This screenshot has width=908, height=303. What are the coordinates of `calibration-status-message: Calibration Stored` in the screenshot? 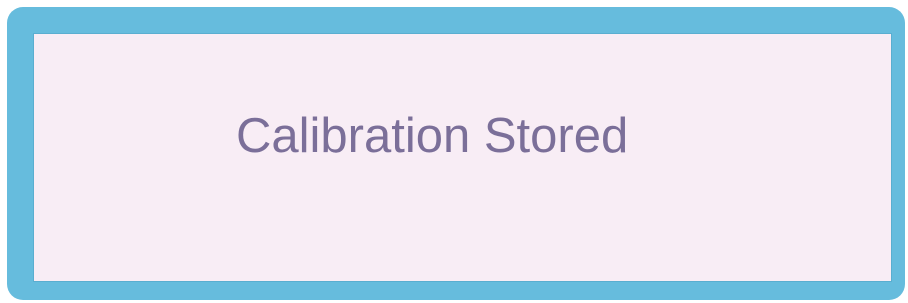 It's located at (432, 136).